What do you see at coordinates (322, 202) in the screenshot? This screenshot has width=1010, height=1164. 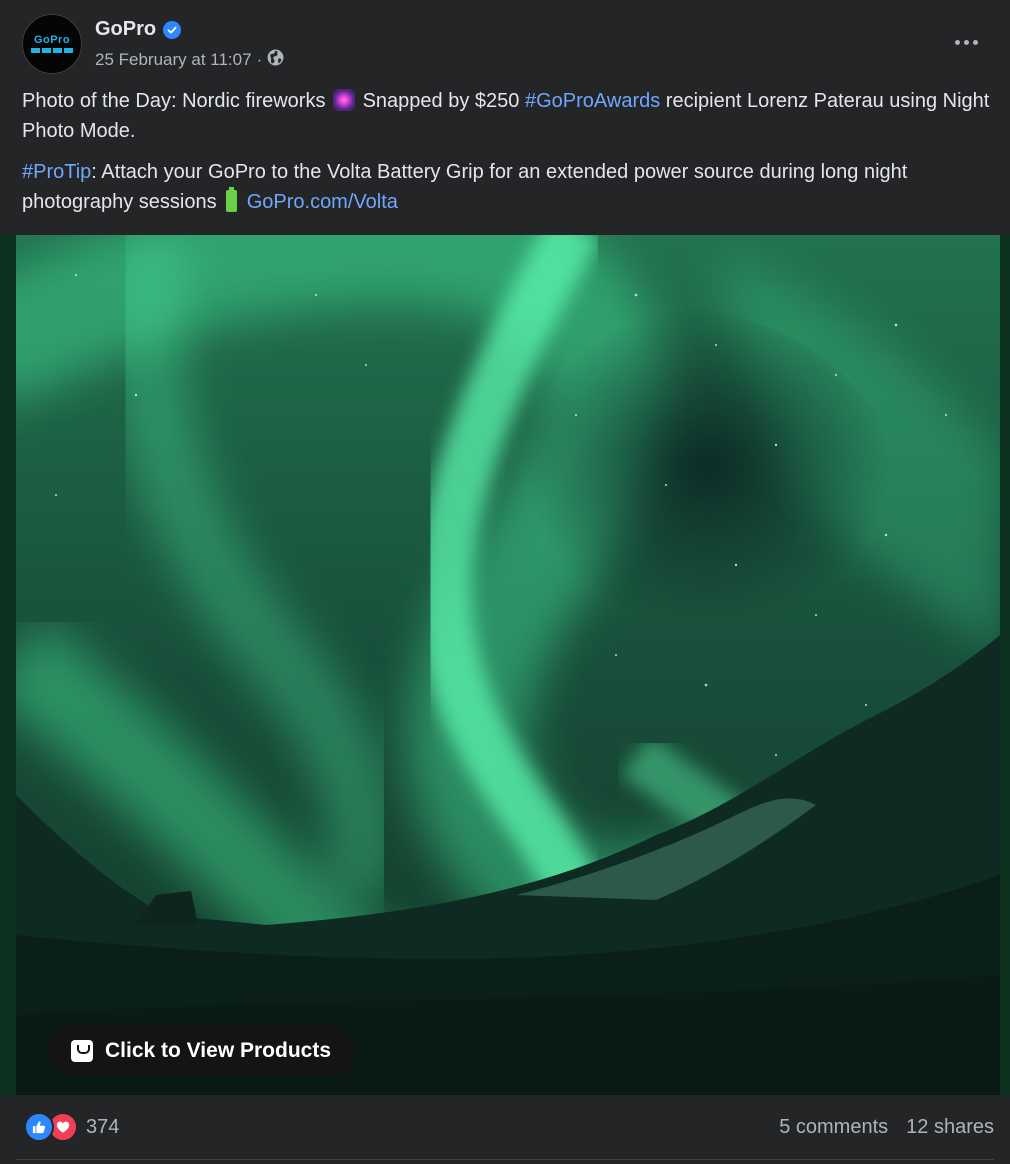 I see `volta-link: GoPro.com/Volta` at bounding box center [322, 202].